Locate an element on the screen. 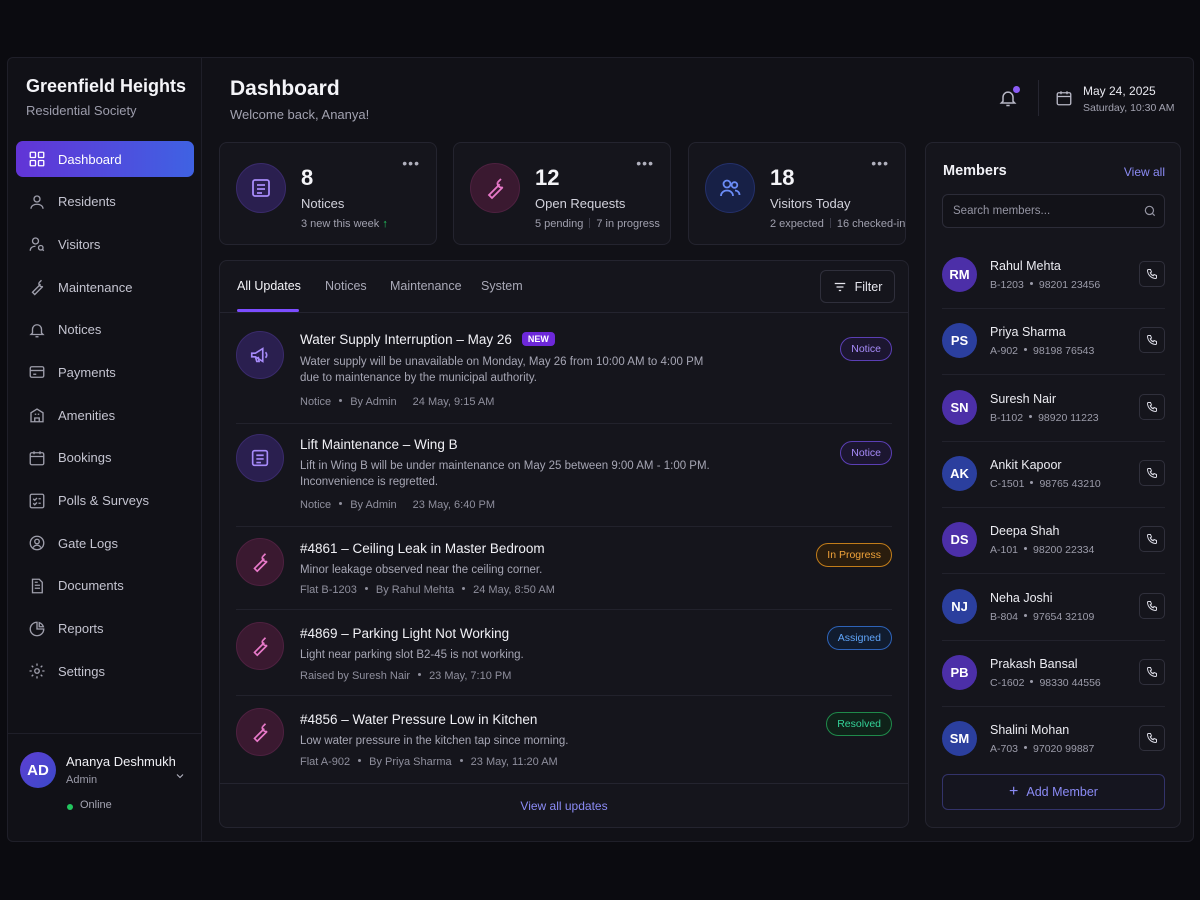 Image resolution: width=1200 pixels, height=900 pixels. member-row: PB Prakash Bansal C-1602 98330 44556 is located at coordinates (1053, 674).